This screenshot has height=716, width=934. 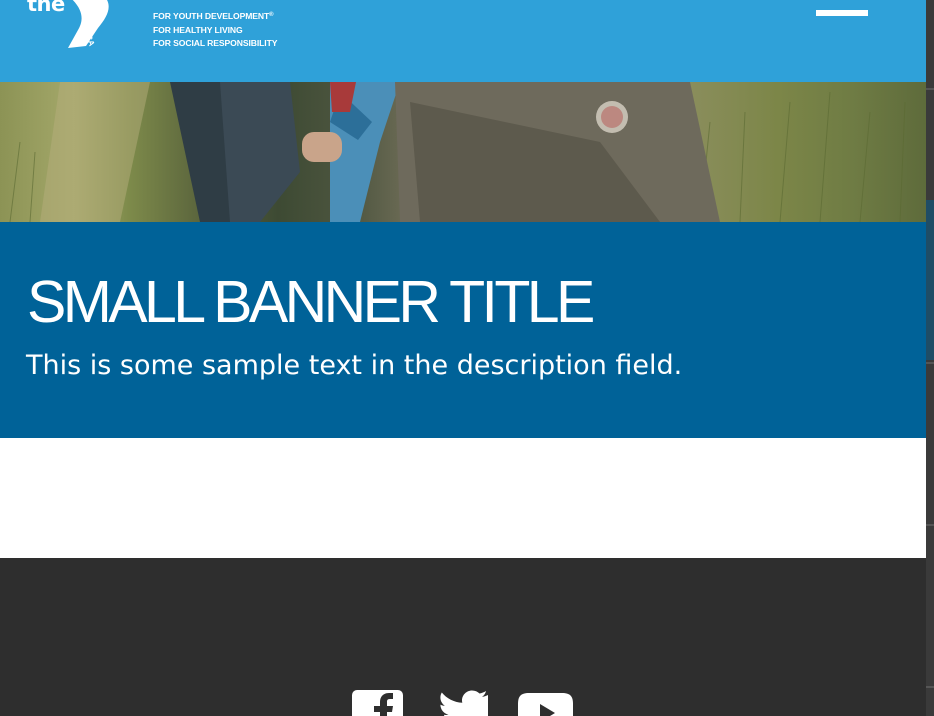 I want to click on youtube-link, so click(x=545, y=703).